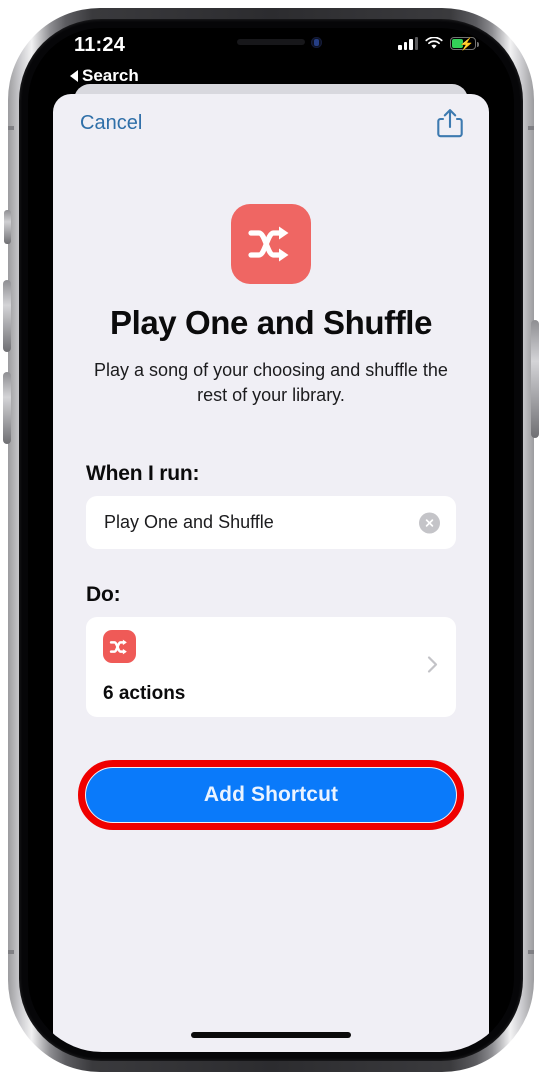  Describe the element at coordinates (111, 123) in the screenshot. I see `cancel-button: Cancel` at that location.